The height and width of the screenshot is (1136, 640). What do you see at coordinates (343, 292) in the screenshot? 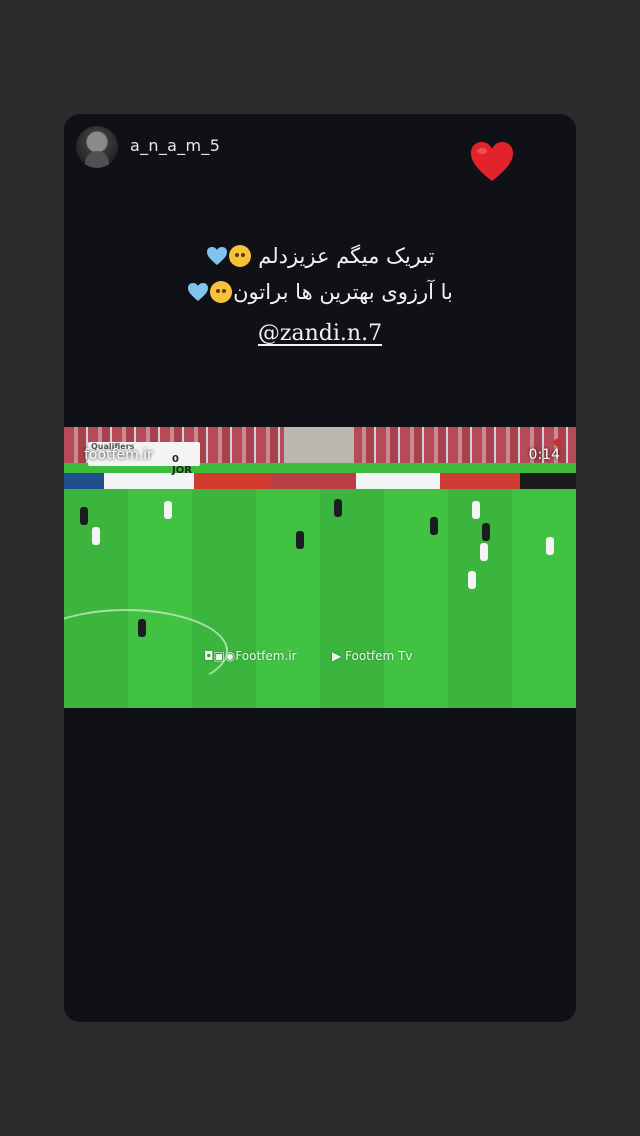
I see `caption-text-2: با آرزوی بهترین ها براتون` at bounding box center [343, 292].